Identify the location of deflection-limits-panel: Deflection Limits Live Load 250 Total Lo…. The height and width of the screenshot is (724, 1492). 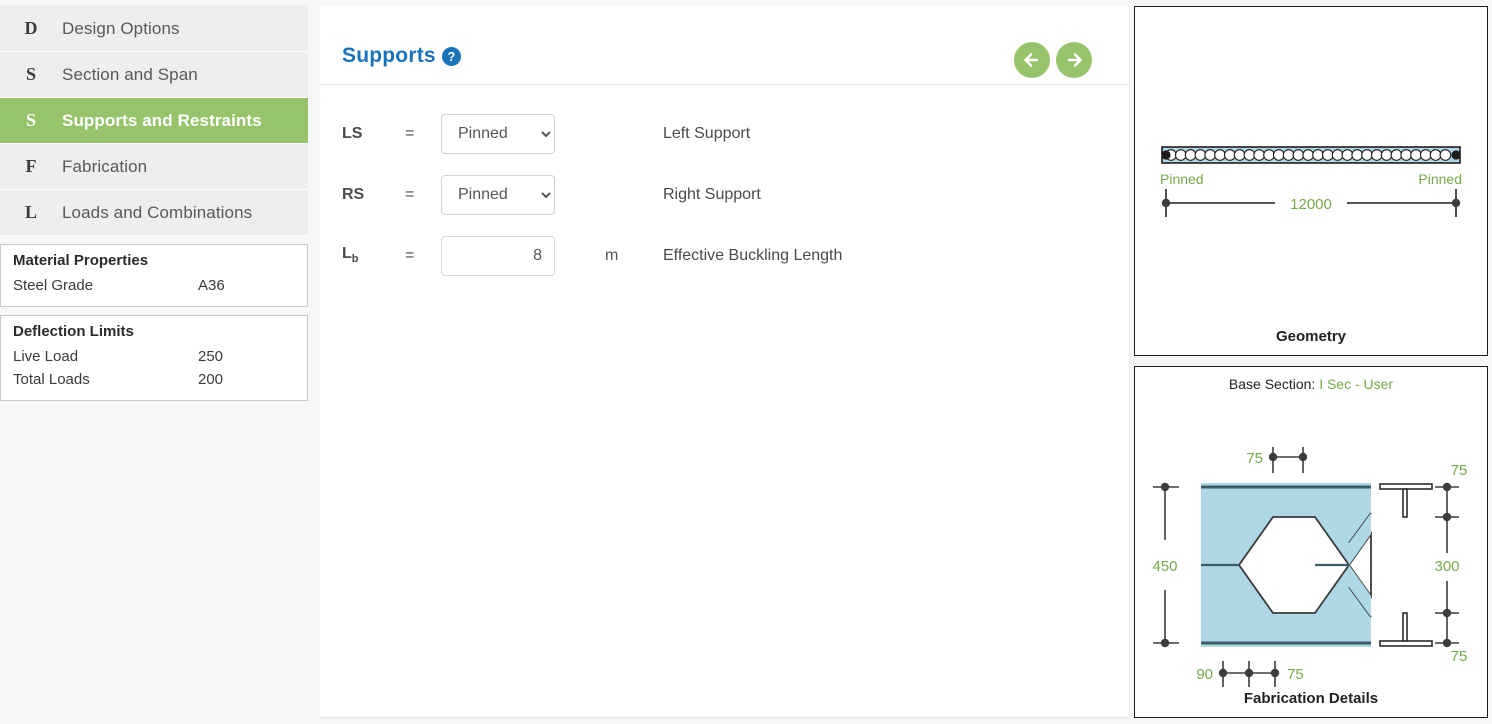
(154, 358).